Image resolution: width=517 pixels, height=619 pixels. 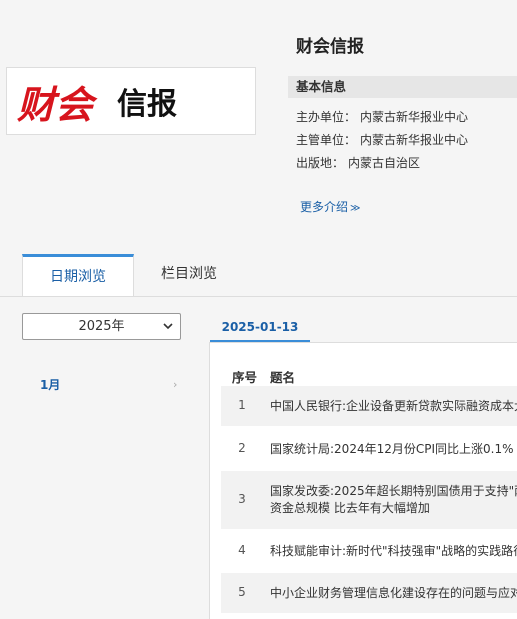 What do you see at coordinates (147, 104) in the screenshot?
I see `logo-black-text: 信报` at bounding box center [147, 104].